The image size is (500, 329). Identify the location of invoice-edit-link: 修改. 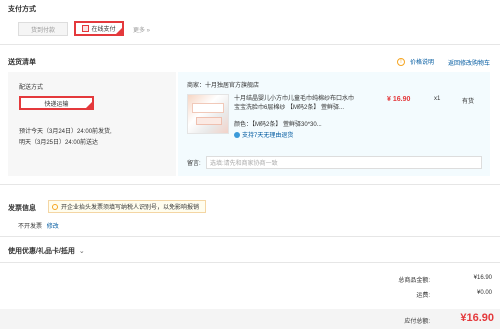
(53, 227).